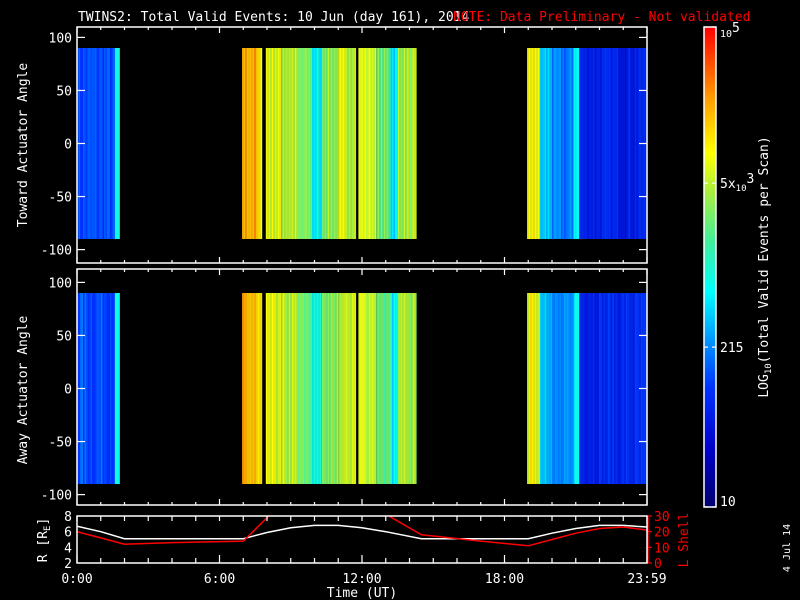 The height and width of the screenshot is (600, 800). I want to click on colorbar-tick-label: 215, so click(731, 348).